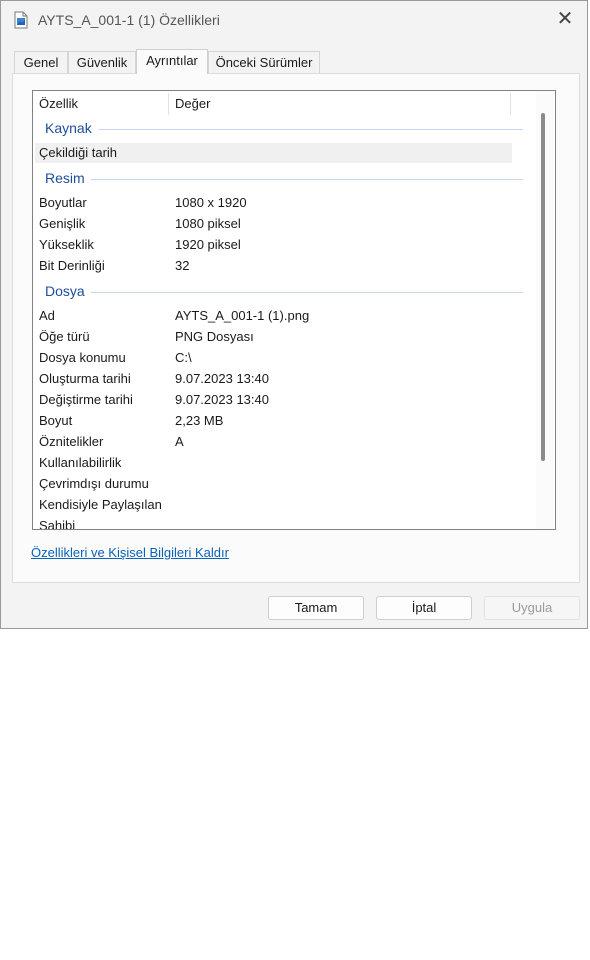 This screenshot has height=960, width=590. I want to click on table-row-value: C:\, so click(183, 357).